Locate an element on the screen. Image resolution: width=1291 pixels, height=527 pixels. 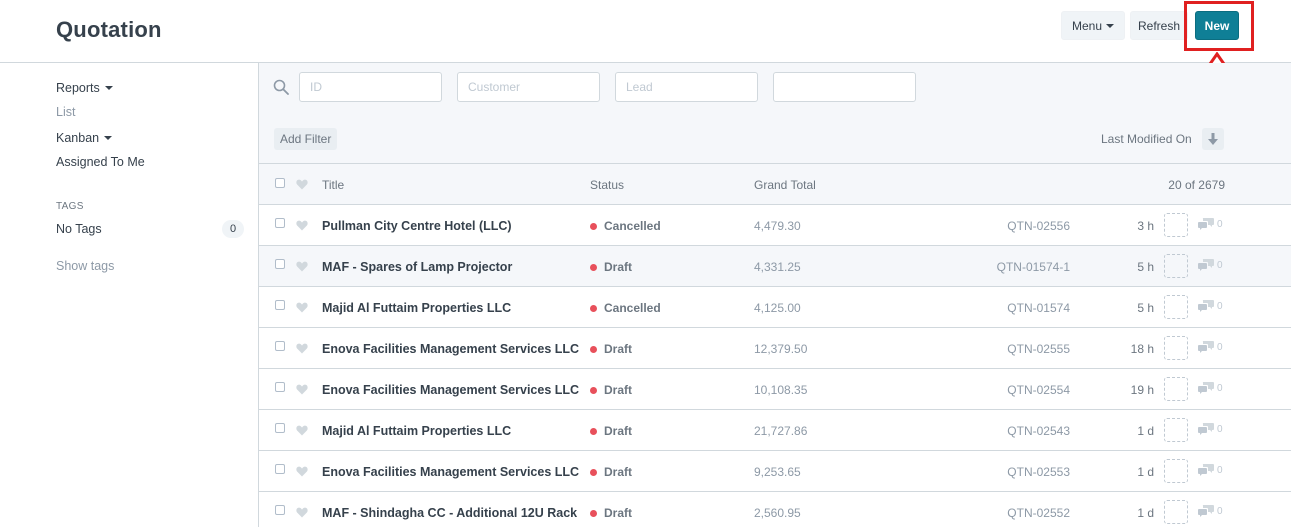
show-tags-link: Show tags is located at coordinates (85, 266).